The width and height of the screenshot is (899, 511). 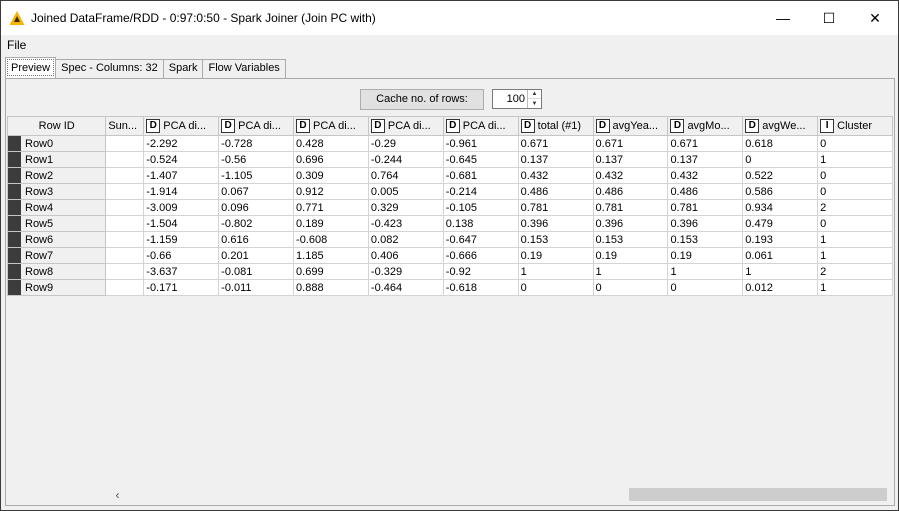 What do you see at coordinates (181, 223) in the screenshot?
I see `table-cell: -1.504` at bounding box center [181, 223].